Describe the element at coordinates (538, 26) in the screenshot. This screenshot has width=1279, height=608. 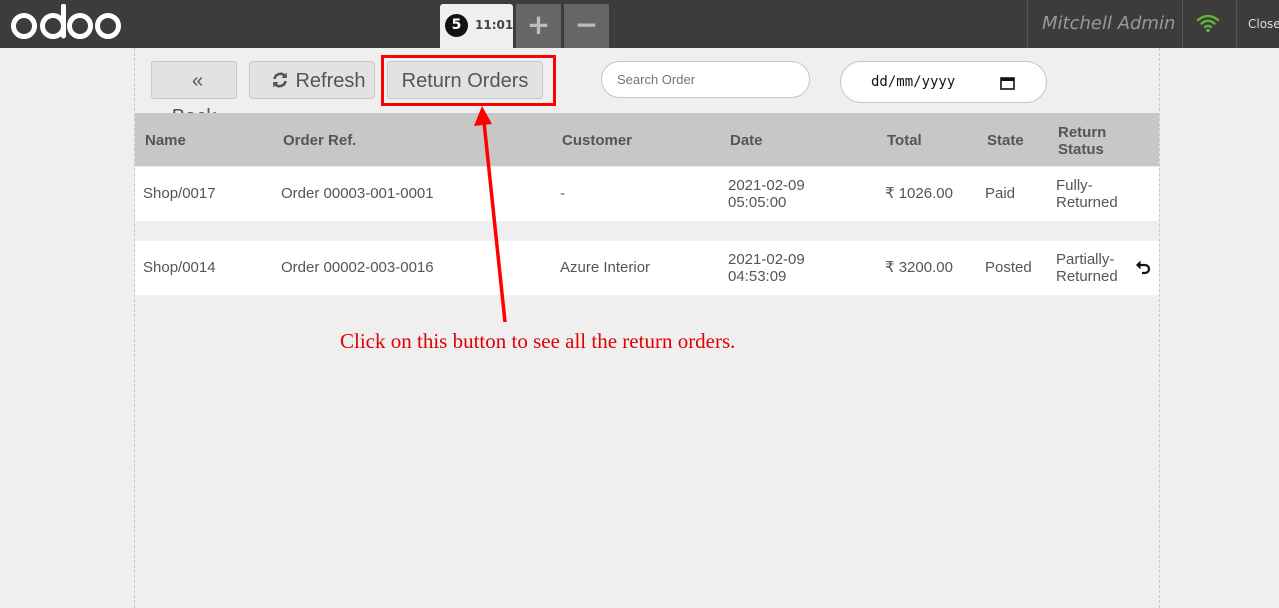
I see `add-order-button: +` at that location.